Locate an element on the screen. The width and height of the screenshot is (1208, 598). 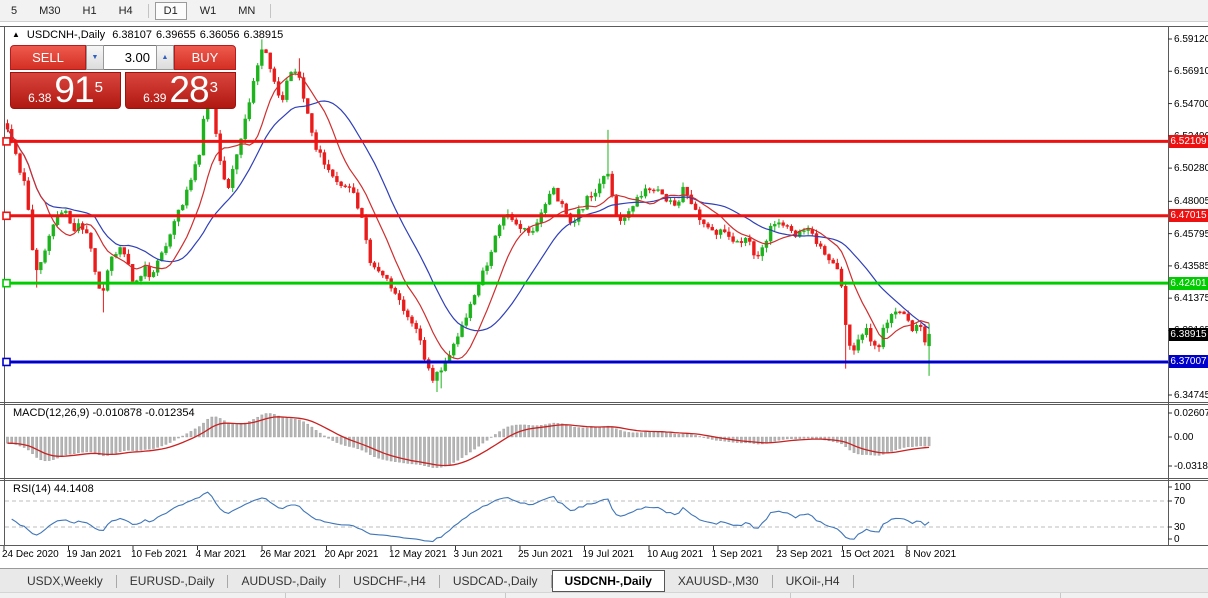
one-click-trade-panel: SELL ▼ ▲ BUY 6.38915 6.39283 is located at coordinates (123, 77).